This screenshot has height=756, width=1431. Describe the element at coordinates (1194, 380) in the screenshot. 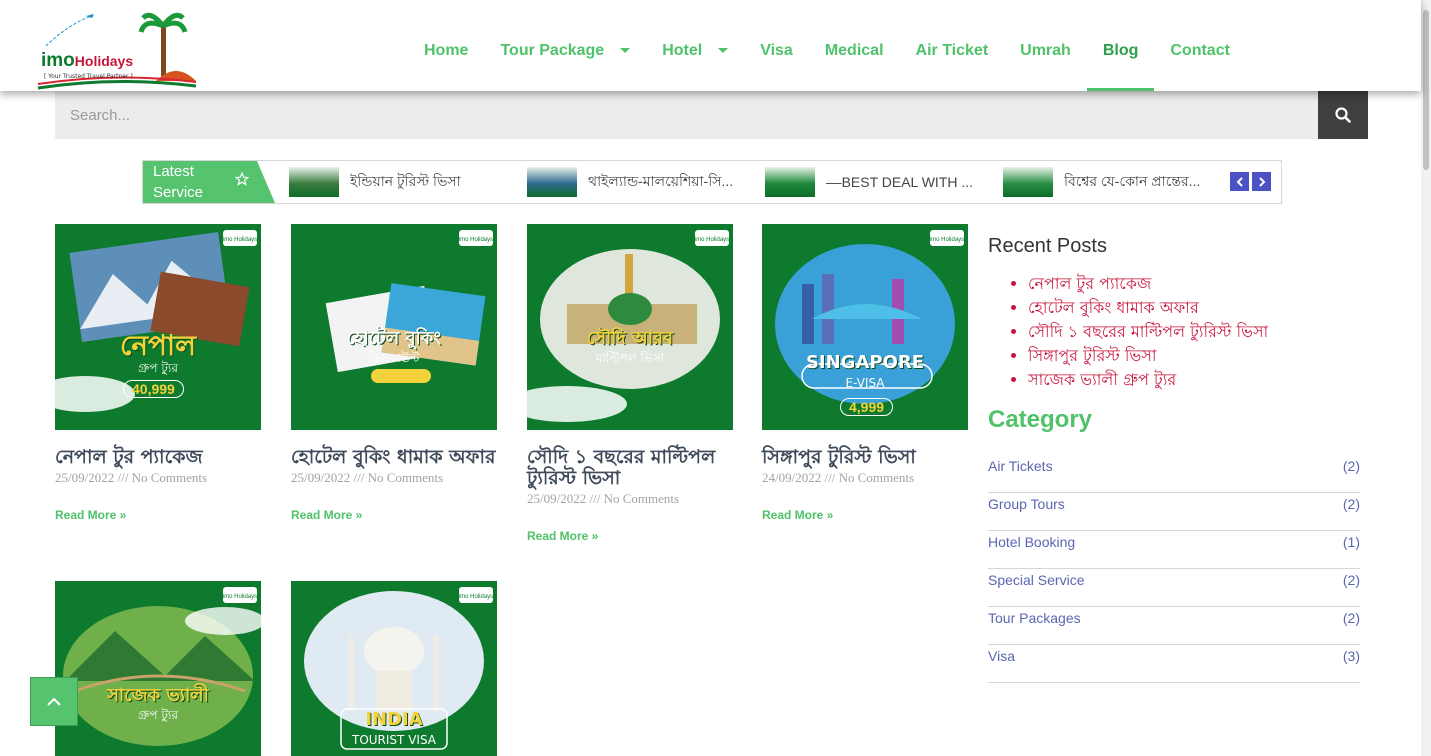

I see `recent-post-link: সাজেক ভ্যালী গ্রুপ ট্যুর` at that location.